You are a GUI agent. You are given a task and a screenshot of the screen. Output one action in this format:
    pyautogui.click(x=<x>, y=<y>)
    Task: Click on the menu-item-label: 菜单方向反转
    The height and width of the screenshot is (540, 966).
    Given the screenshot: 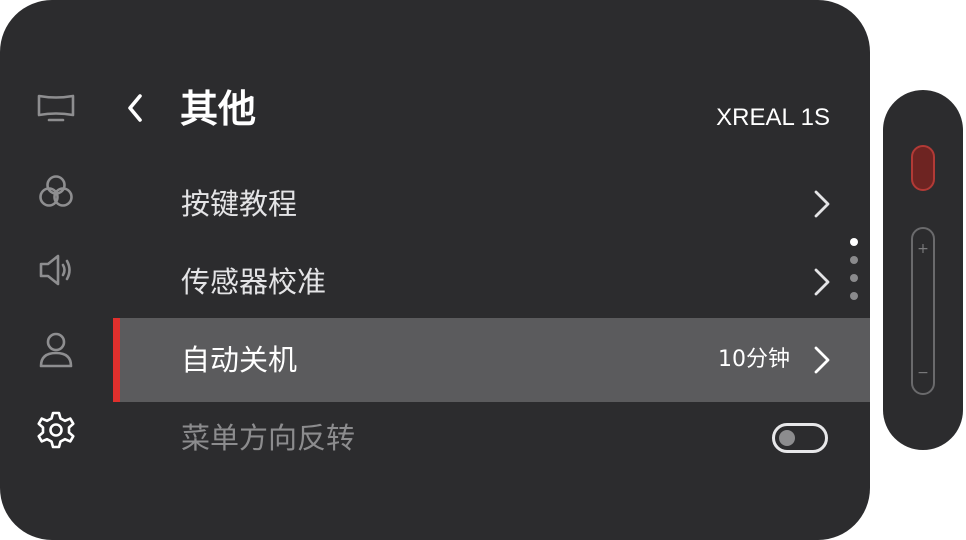 What is the action you would take?
    pyautogui.click(x=268, y=438)
    